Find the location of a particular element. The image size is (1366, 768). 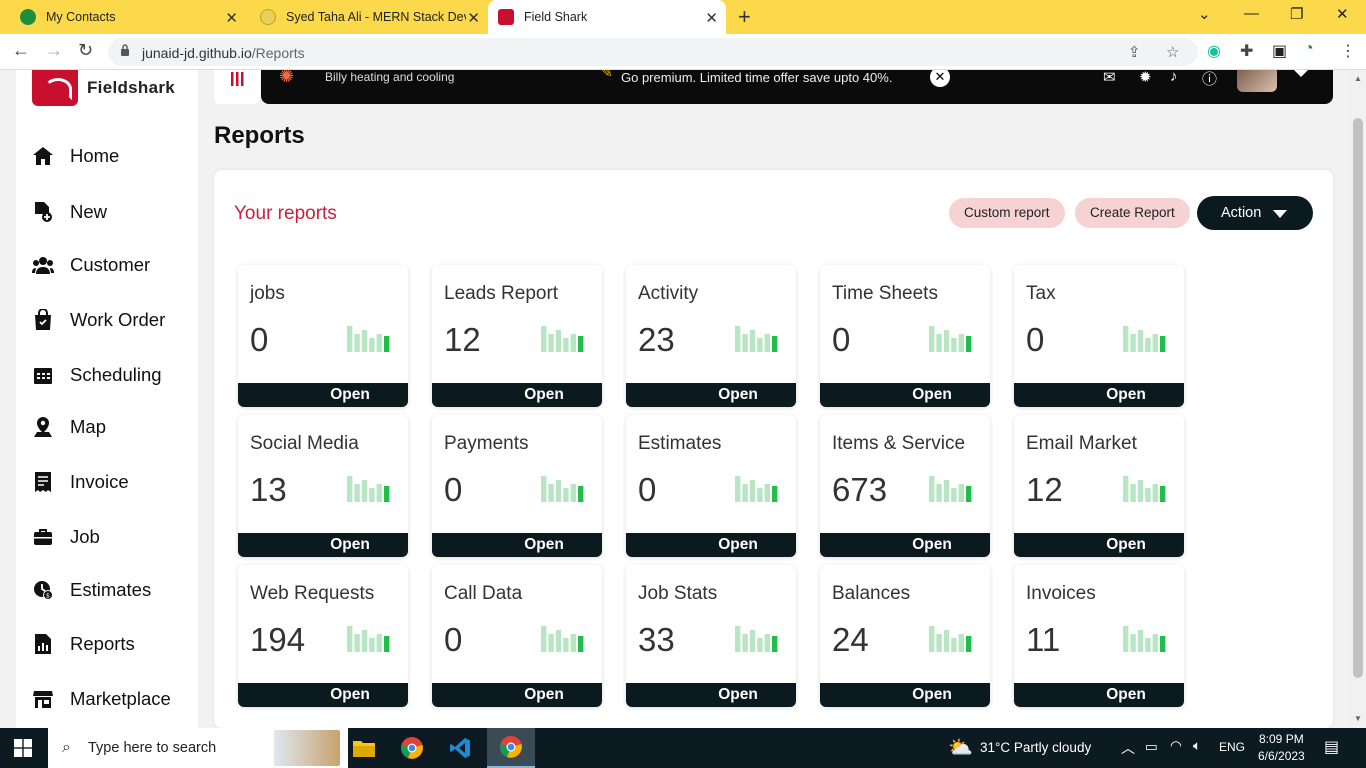

mail-icon: ✉ is located at coordinates (1109, 78).